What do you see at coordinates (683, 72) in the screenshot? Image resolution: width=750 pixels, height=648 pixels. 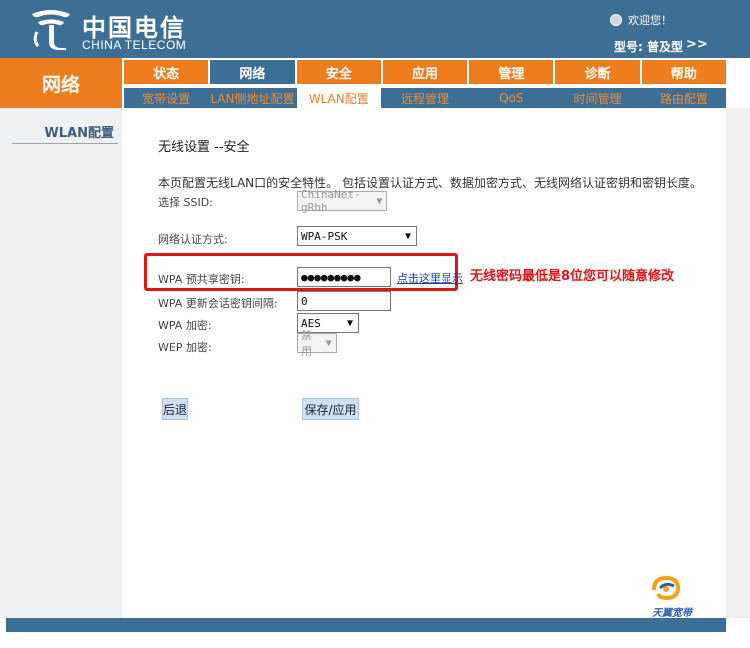 I see `tab-help: 帮助` at bounding box center [683, 72].